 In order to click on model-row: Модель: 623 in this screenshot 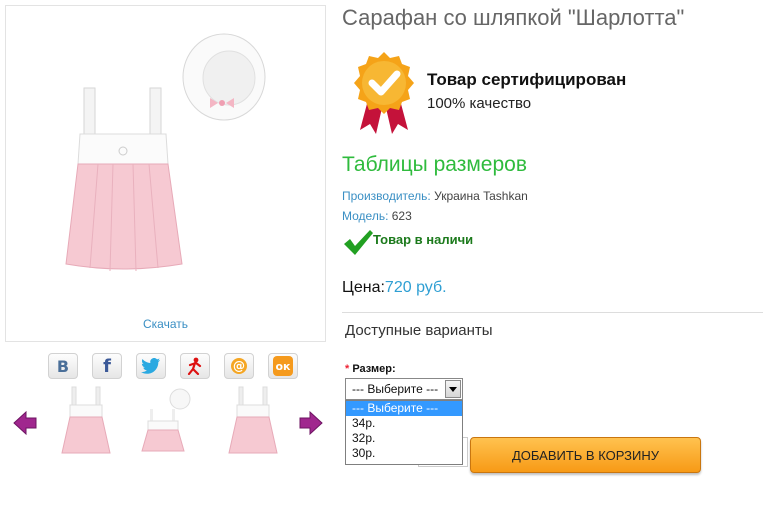, I will do `click(377, 216)`.